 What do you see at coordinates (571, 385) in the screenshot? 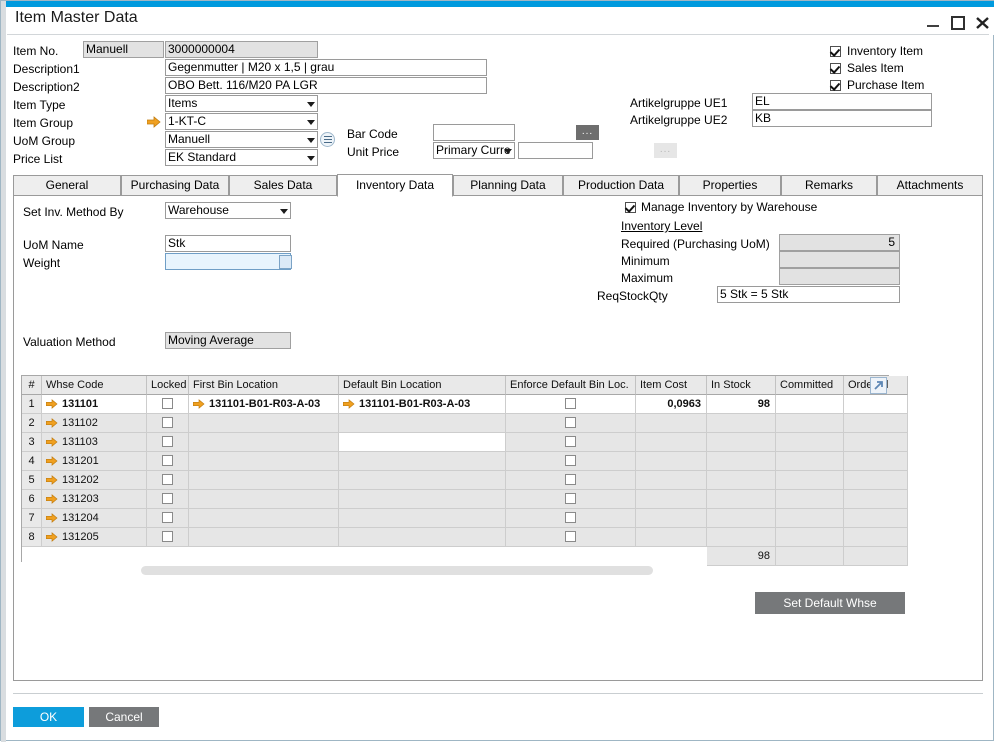
I see `grid-header-enforce-bin: Enforce Default Bin Loc.` at bounding box center [571, 385].